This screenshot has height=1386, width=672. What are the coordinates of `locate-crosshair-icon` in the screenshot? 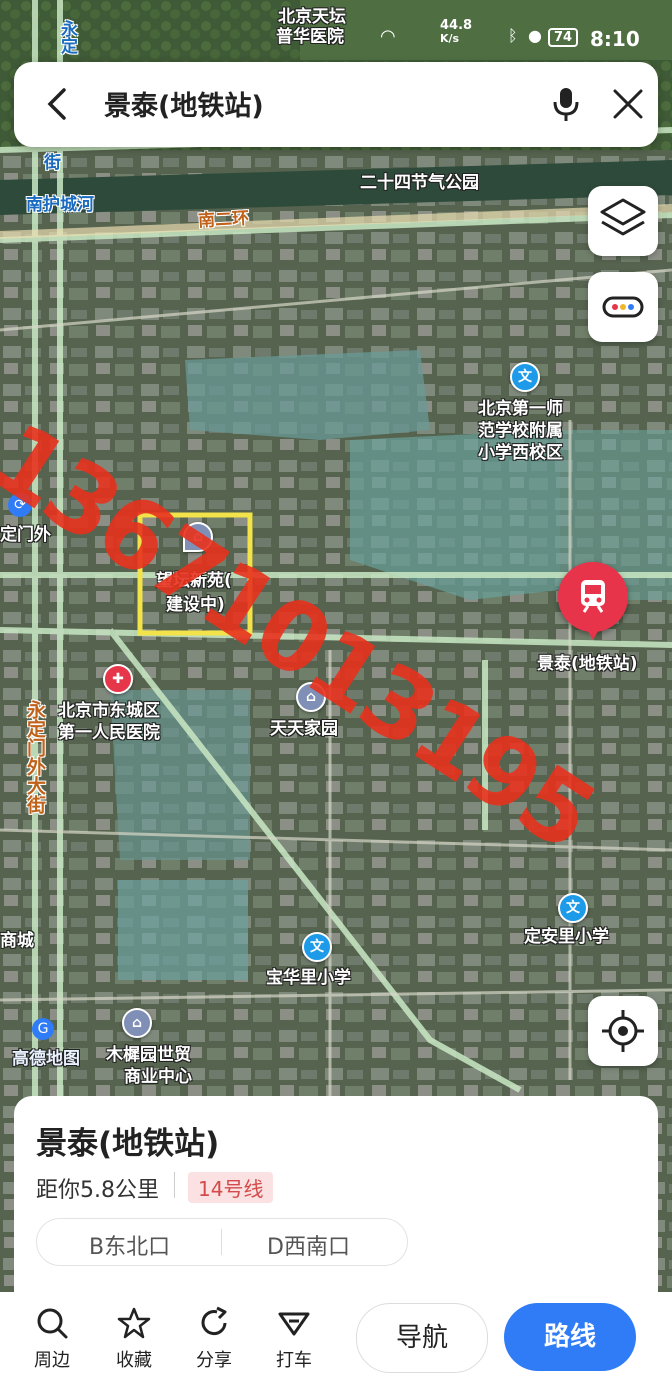 It's located at (623, 1031).